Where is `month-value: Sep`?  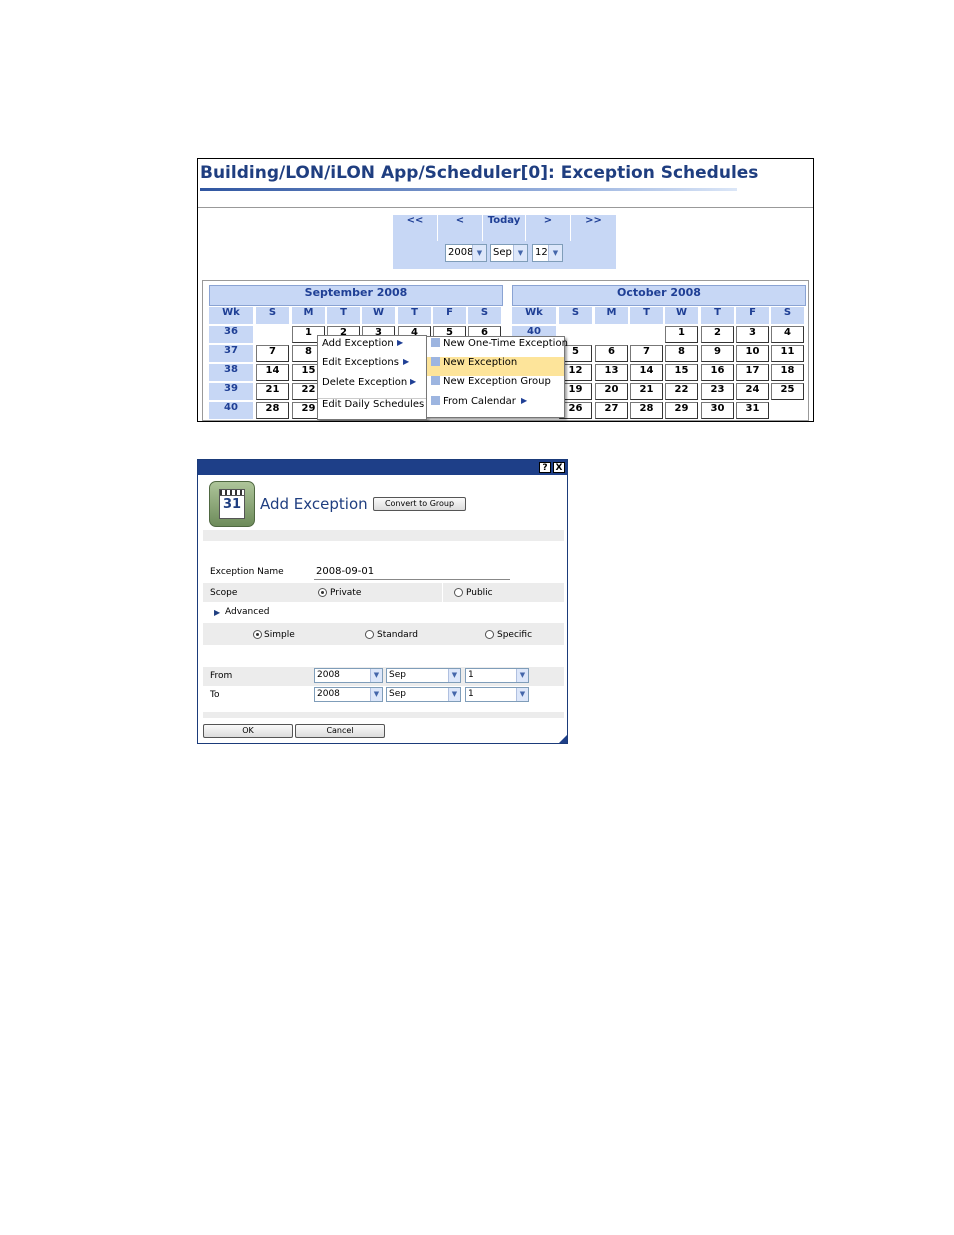 month-value: Sep is located at coordinates (502, 252).